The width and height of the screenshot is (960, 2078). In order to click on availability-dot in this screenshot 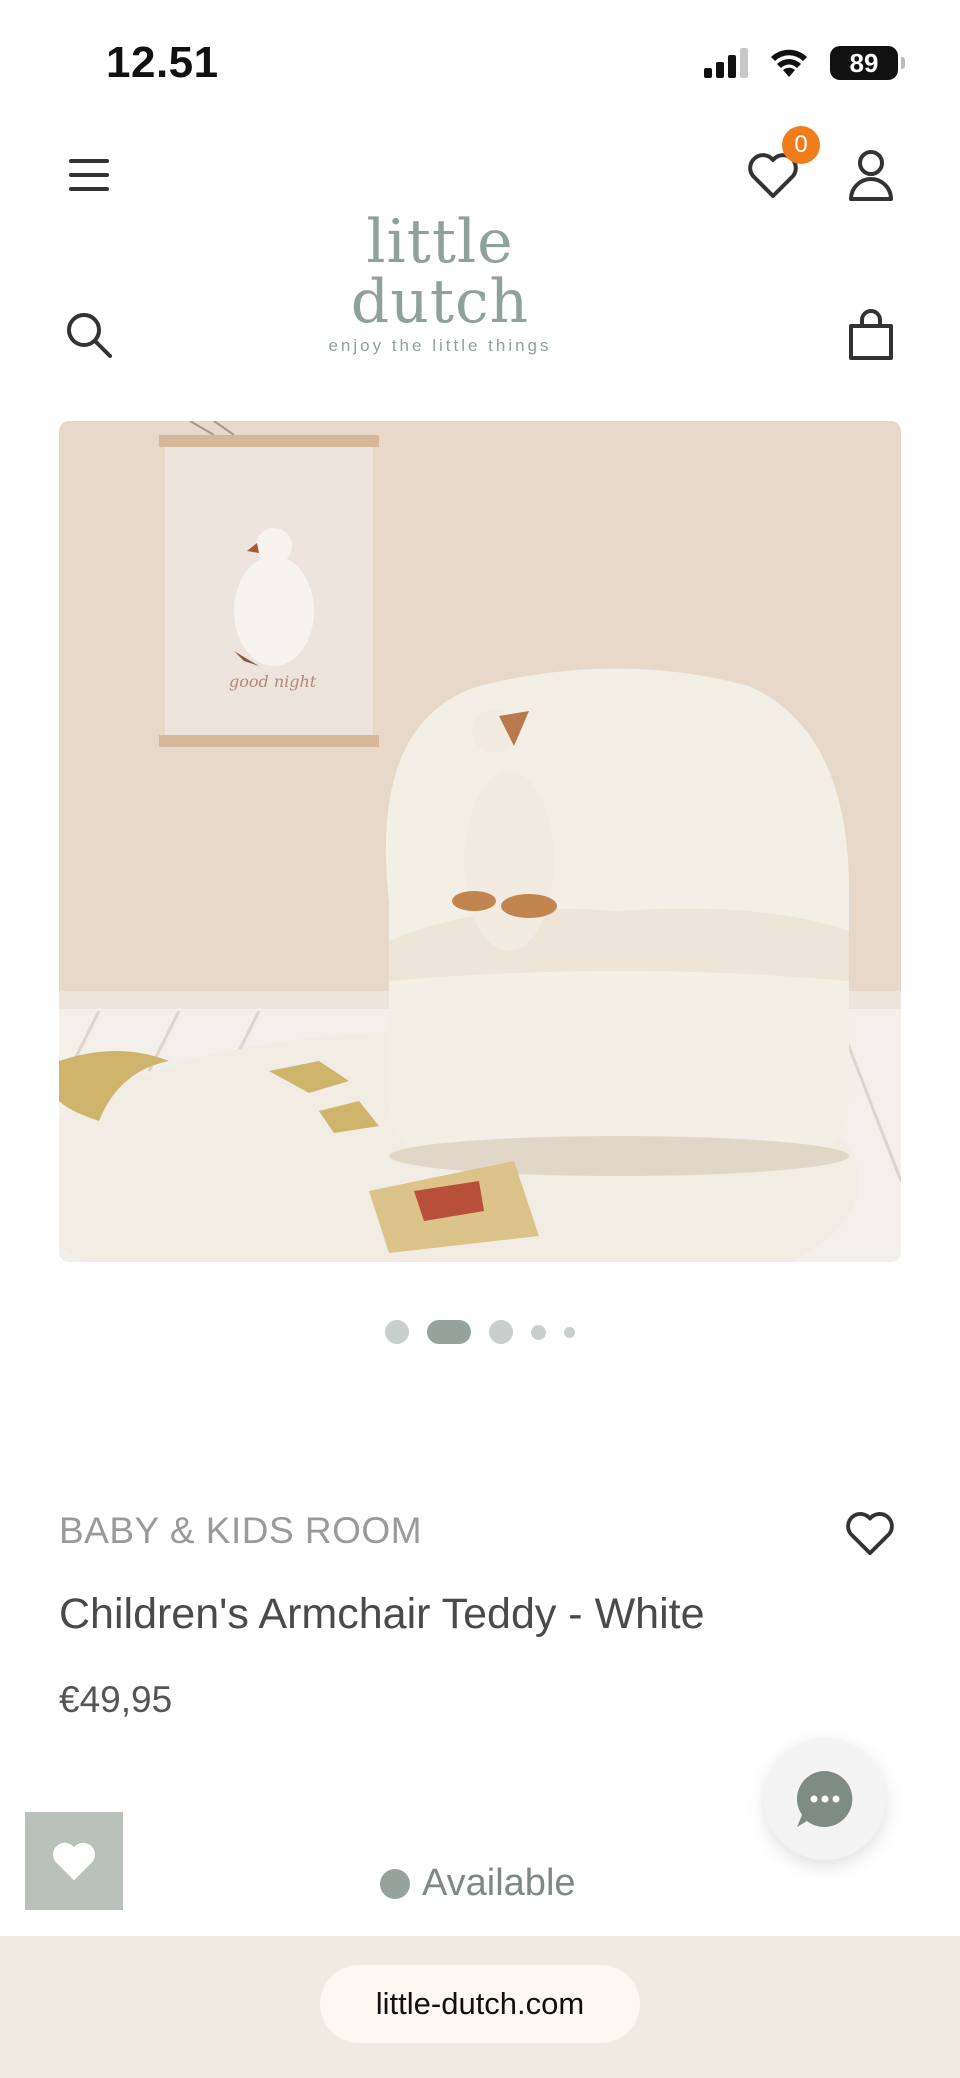, I will do `click(395, 1883)`.